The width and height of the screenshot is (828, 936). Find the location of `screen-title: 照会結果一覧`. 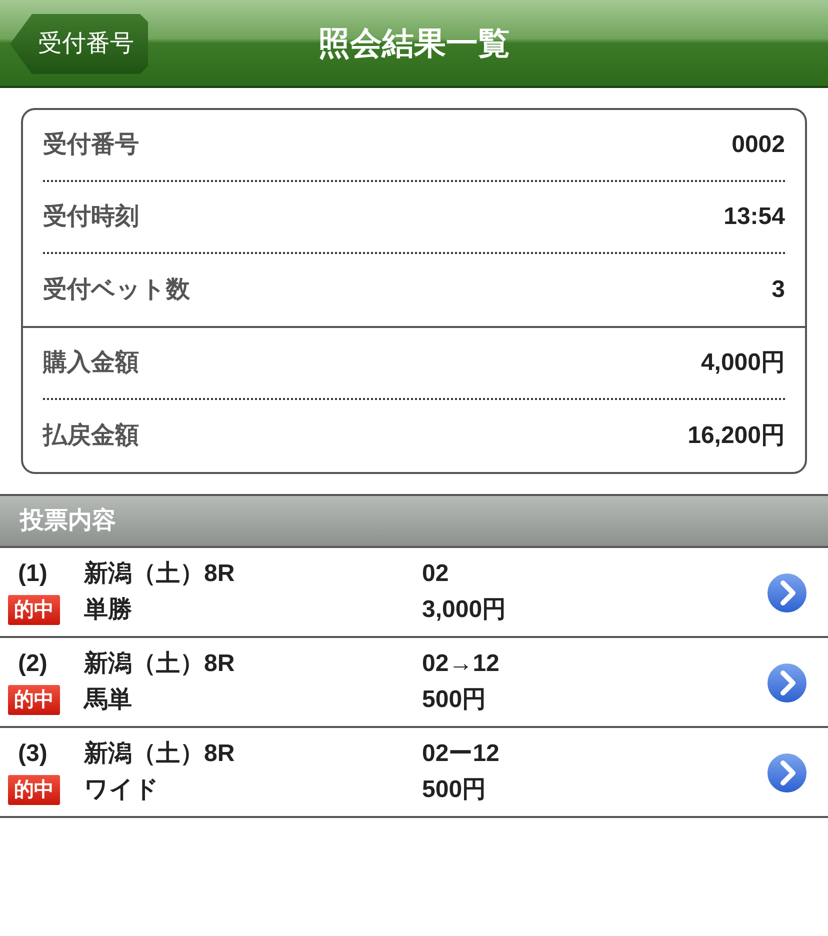

screen-title: 照会結果一覧 is located at coordinates (414, 43).